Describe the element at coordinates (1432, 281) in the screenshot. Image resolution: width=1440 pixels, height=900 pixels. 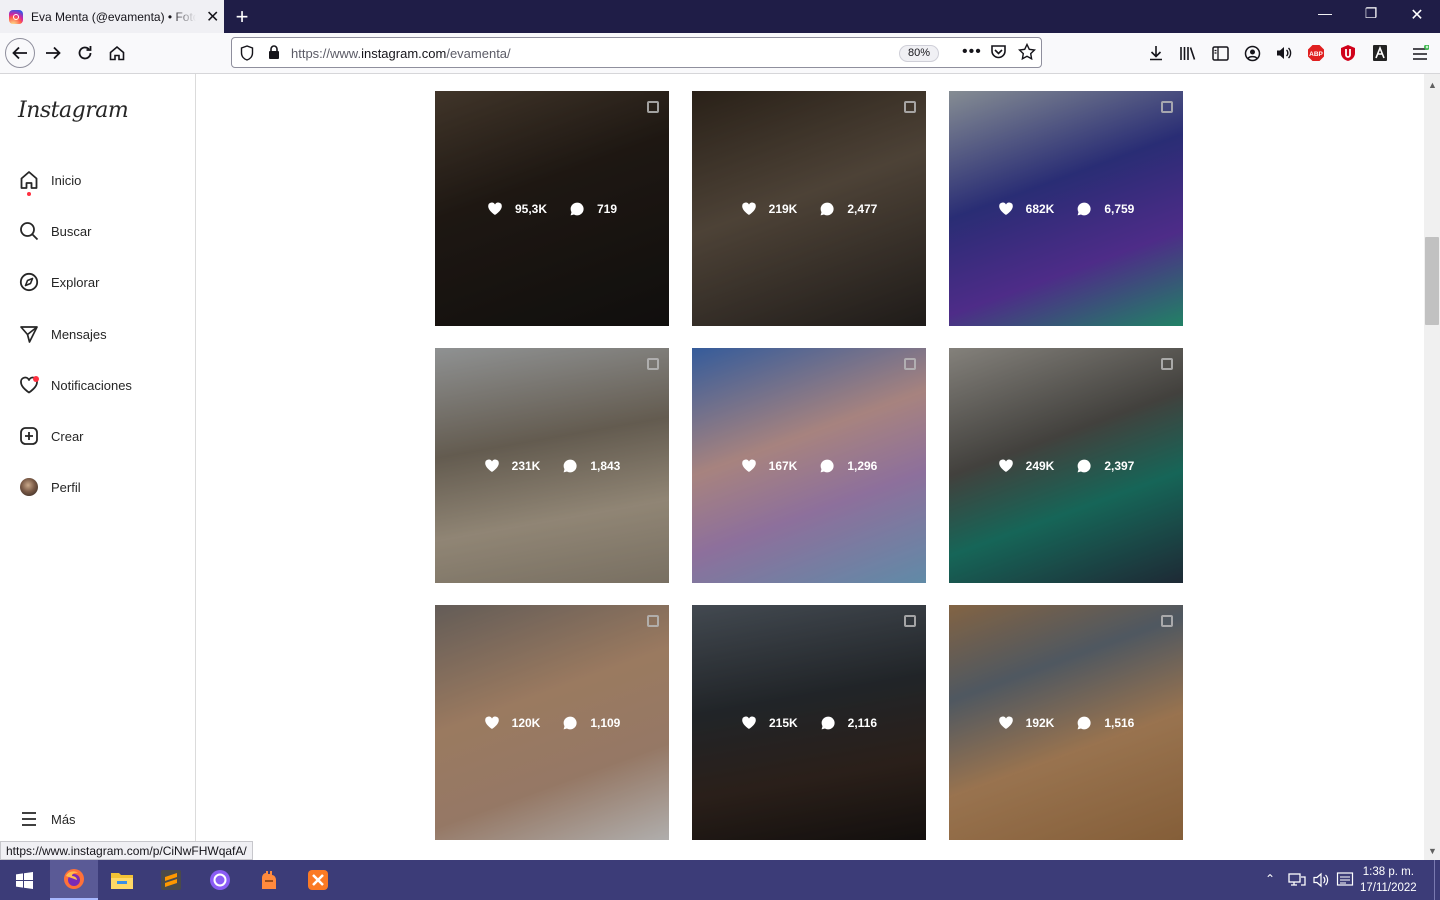
I see `scrollbar-thumb` at that location.